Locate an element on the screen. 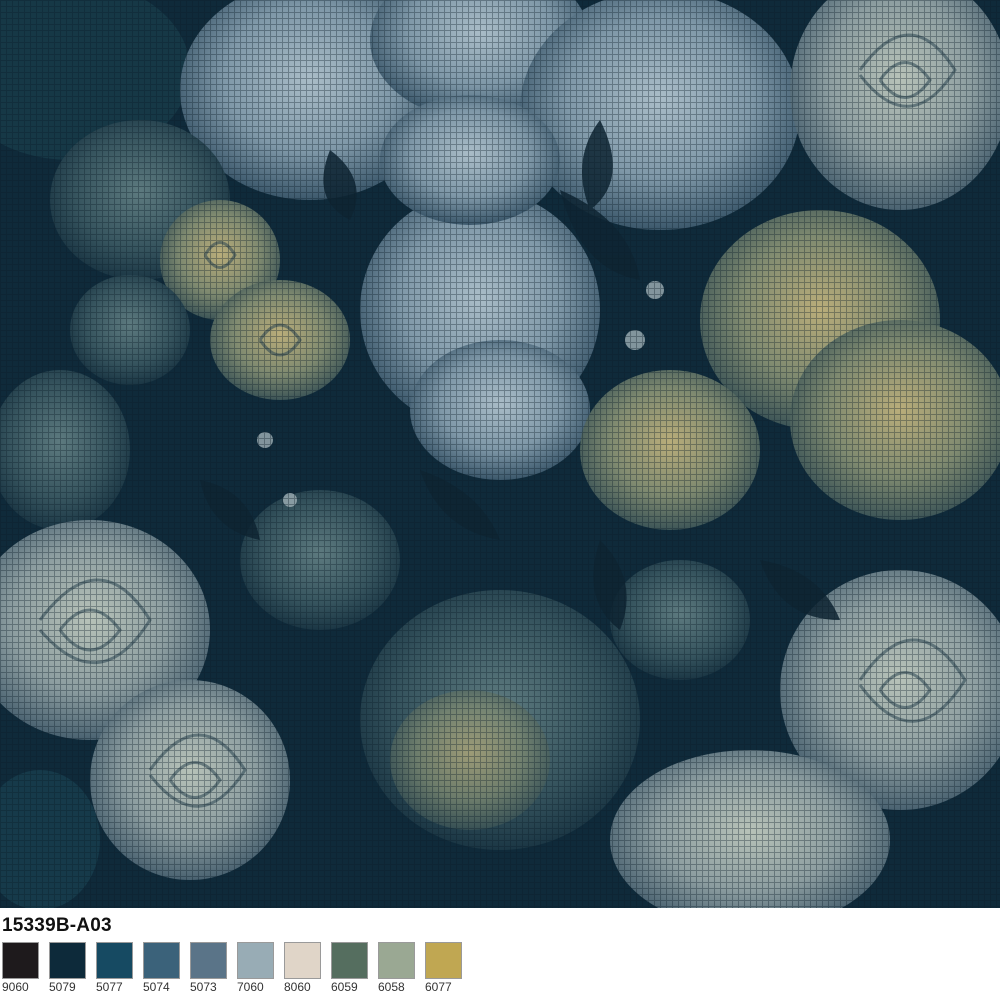 This screenshot has height=1000, width=1000. color-swatch: 6058 is located at coordinates (396, 968).